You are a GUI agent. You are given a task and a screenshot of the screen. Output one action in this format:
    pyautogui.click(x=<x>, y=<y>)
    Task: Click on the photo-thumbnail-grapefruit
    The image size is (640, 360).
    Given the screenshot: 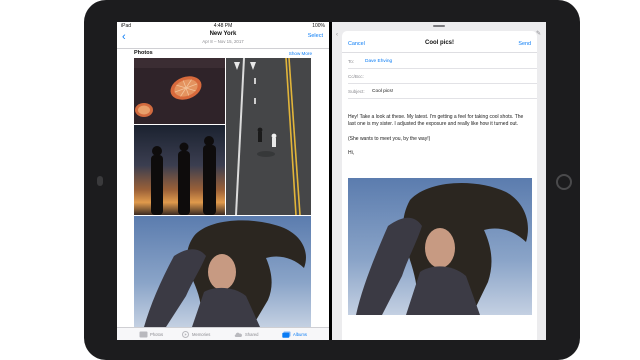 What is the action you would take?
    pyautogui.click(x=179, y=91)
    